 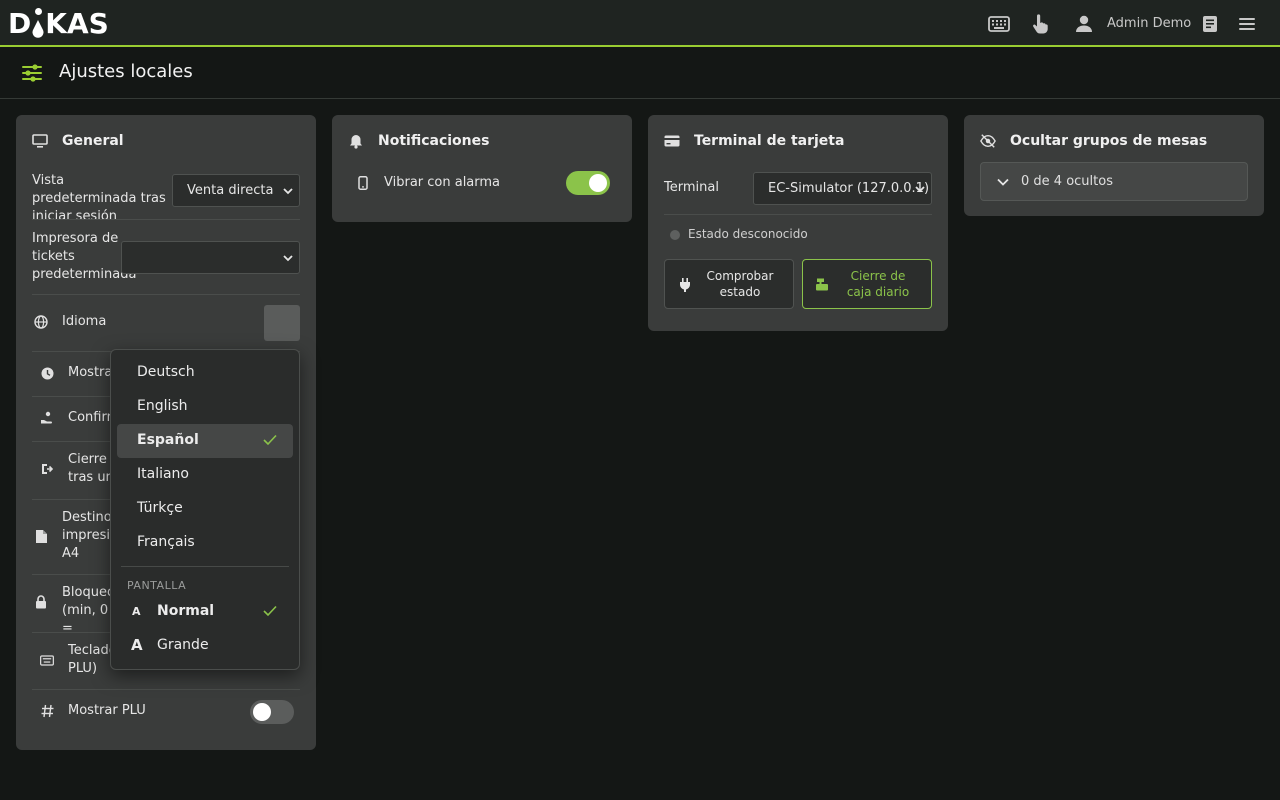 What do you see at coordinates (434, 141) in the screenshot?
I see `notifications-title: Notificaciones` at bounding box center [434, 141].